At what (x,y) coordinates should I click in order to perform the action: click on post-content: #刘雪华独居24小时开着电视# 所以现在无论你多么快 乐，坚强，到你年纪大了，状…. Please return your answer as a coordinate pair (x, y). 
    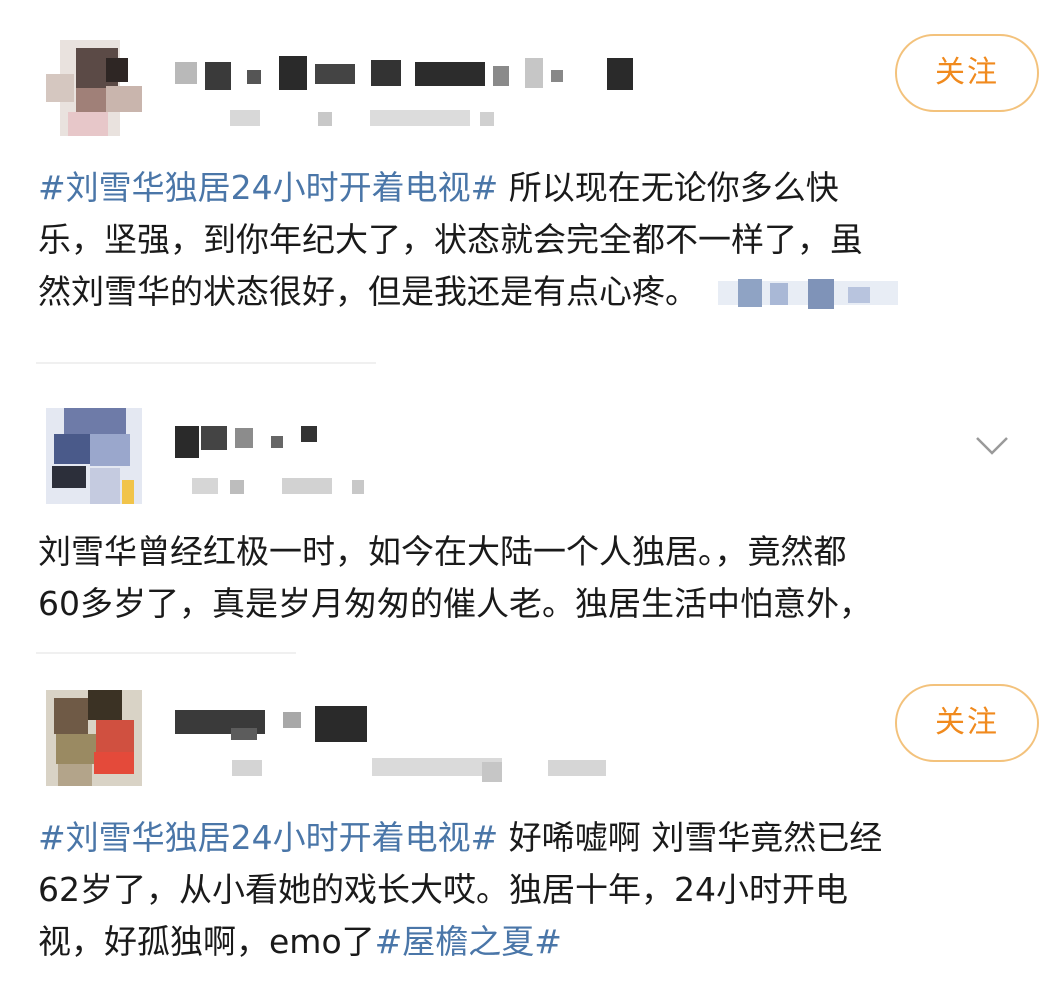
    Looking at the image, I should click on (538, 240).